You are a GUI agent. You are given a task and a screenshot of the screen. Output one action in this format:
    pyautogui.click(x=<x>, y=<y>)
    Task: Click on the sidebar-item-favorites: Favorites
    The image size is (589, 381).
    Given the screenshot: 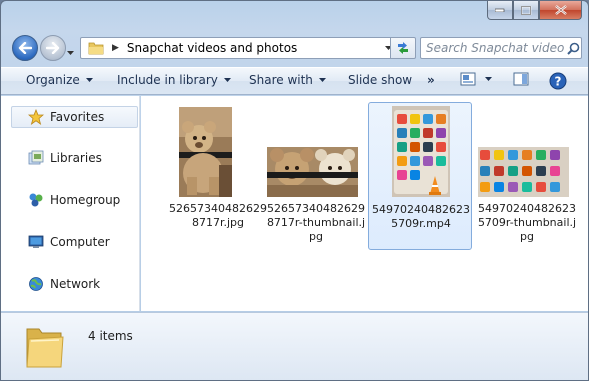 What is the action you would take?
    pyautogui.click(x=74, y=117)
    